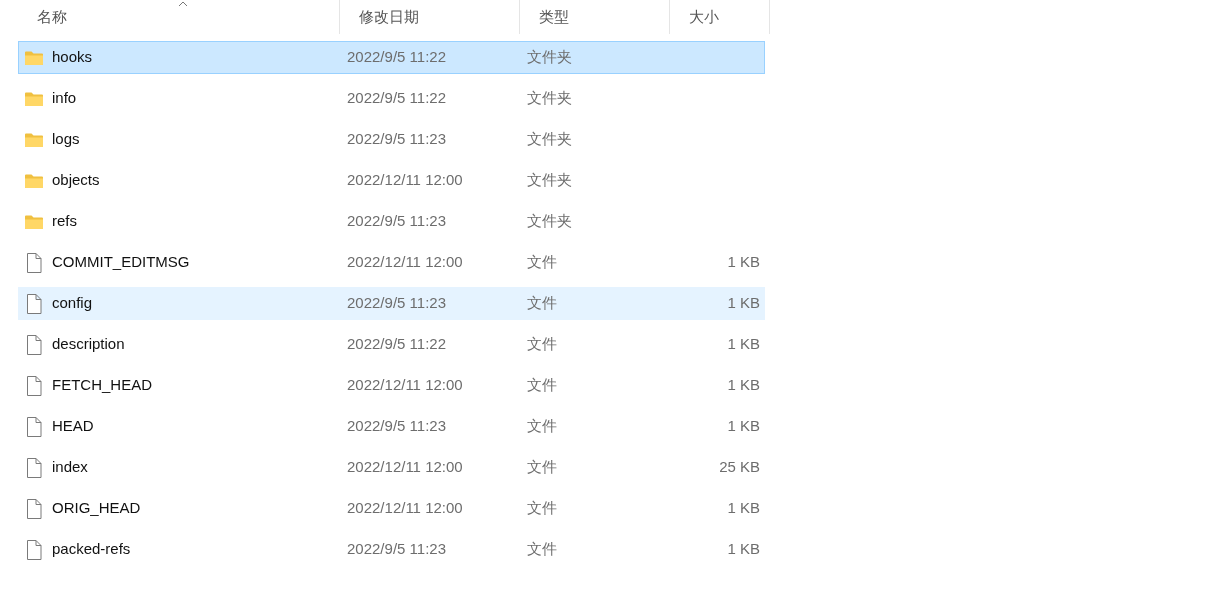 The image size is (1206, 593). I want to click on file-name: logs, so click(66, 139).